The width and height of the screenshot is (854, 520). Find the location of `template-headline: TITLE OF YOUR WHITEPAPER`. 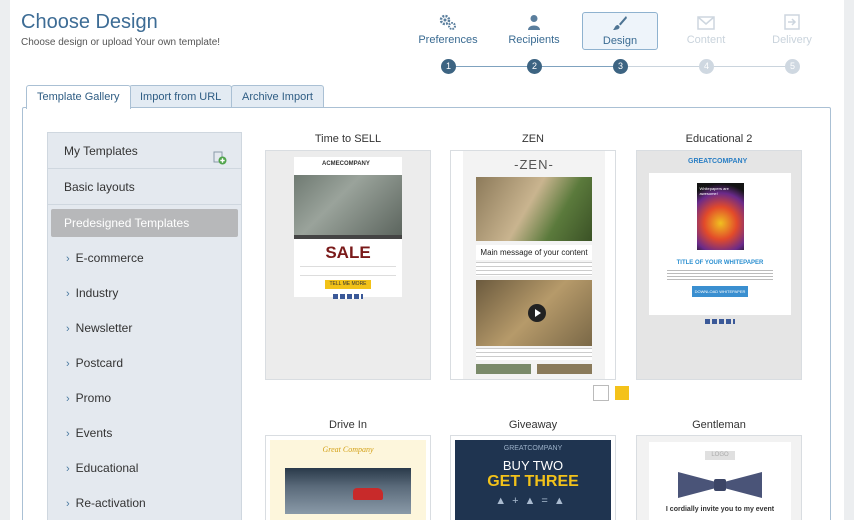

template-headline: TITLE OF YOUR WHITEPAPER is located at coordinates (720, 263).